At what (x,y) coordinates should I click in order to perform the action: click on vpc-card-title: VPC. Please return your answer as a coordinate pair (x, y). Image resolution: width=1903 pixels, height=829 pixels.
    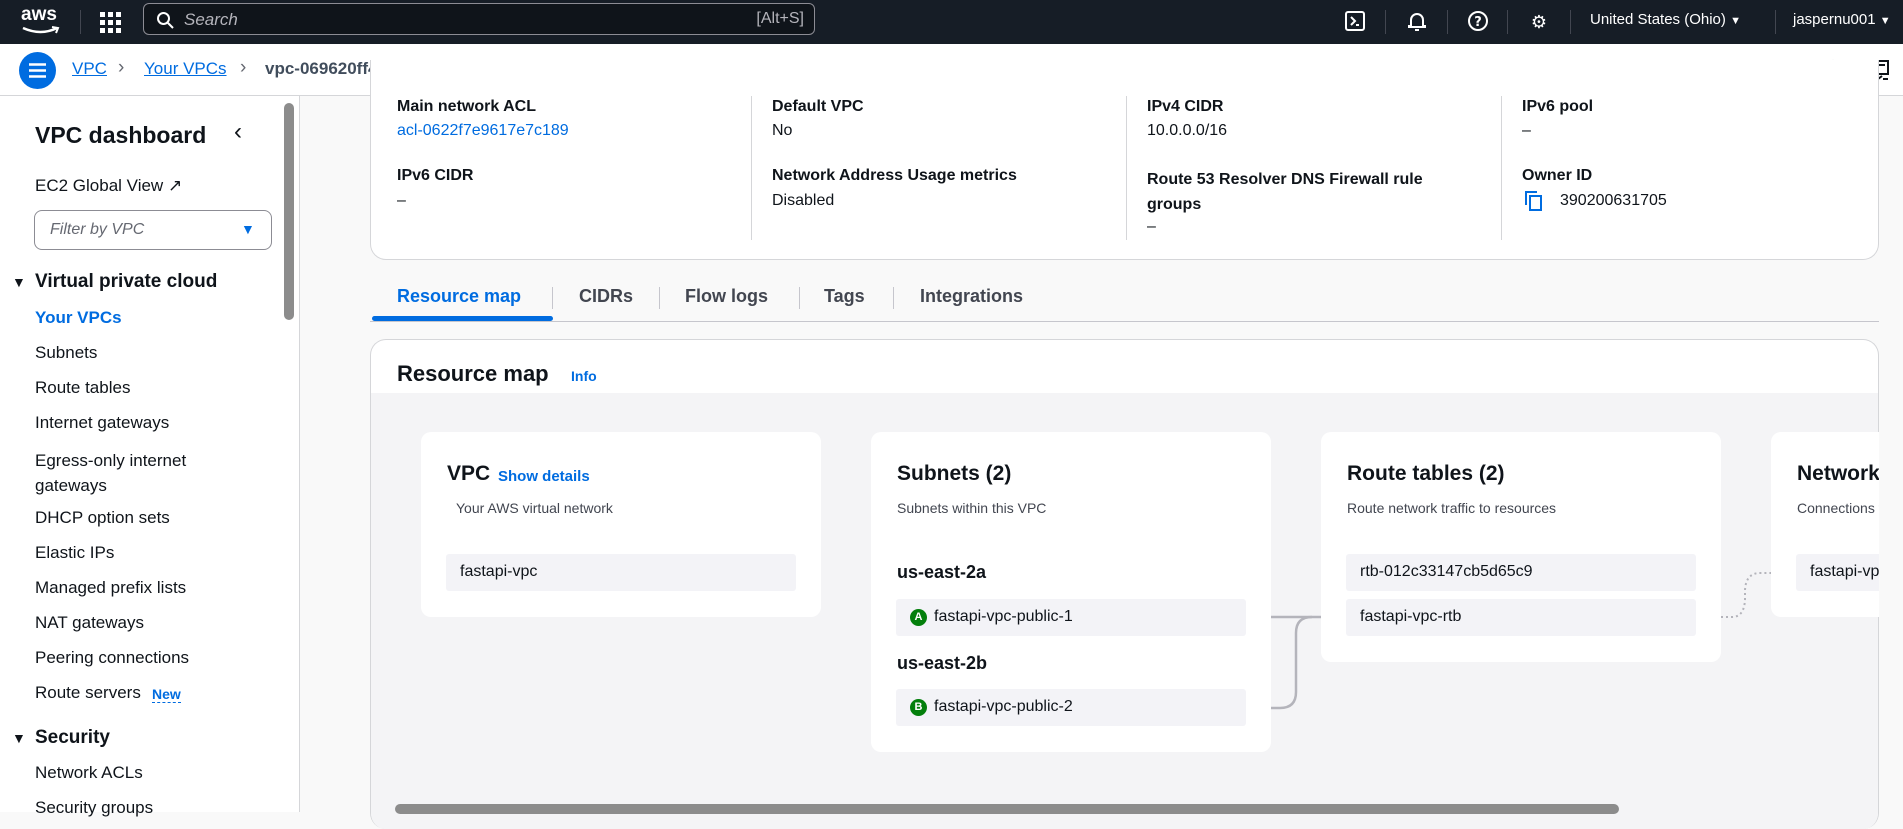
    Looking at the image, I should click on (469, 473).